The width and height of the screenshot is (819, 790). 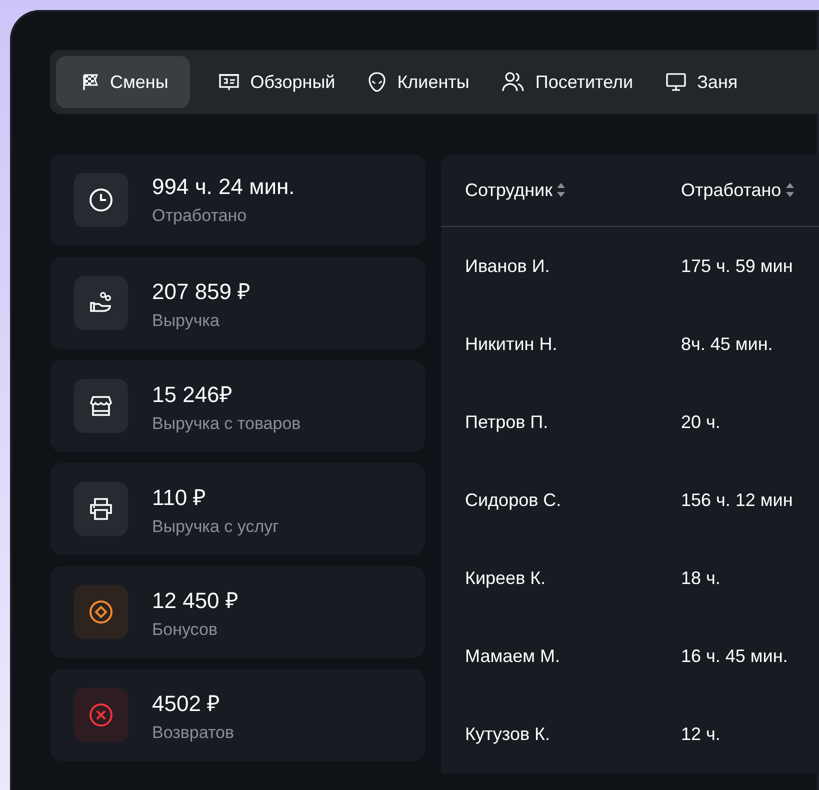 I want to click on tab: Смены, so click(x=123, y=82).